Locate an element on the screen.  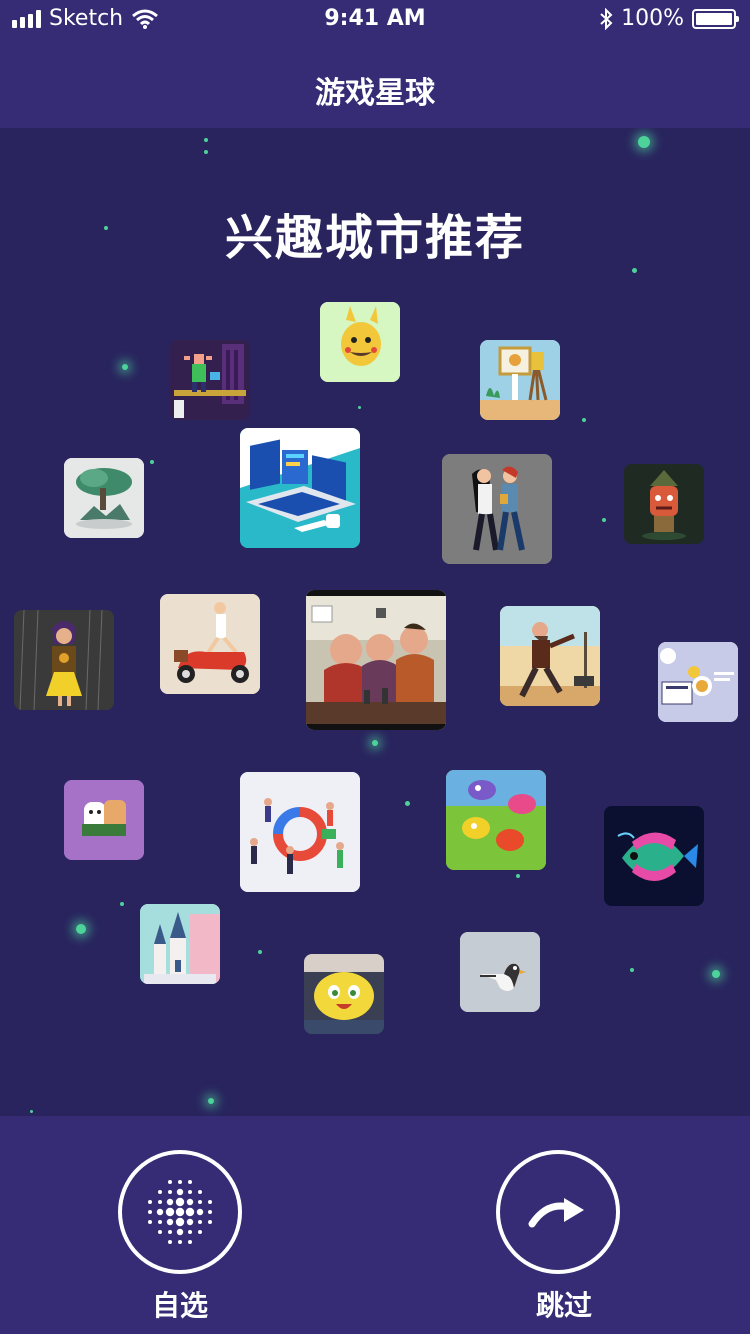
easel-icon is located at coordinates (520, 380).